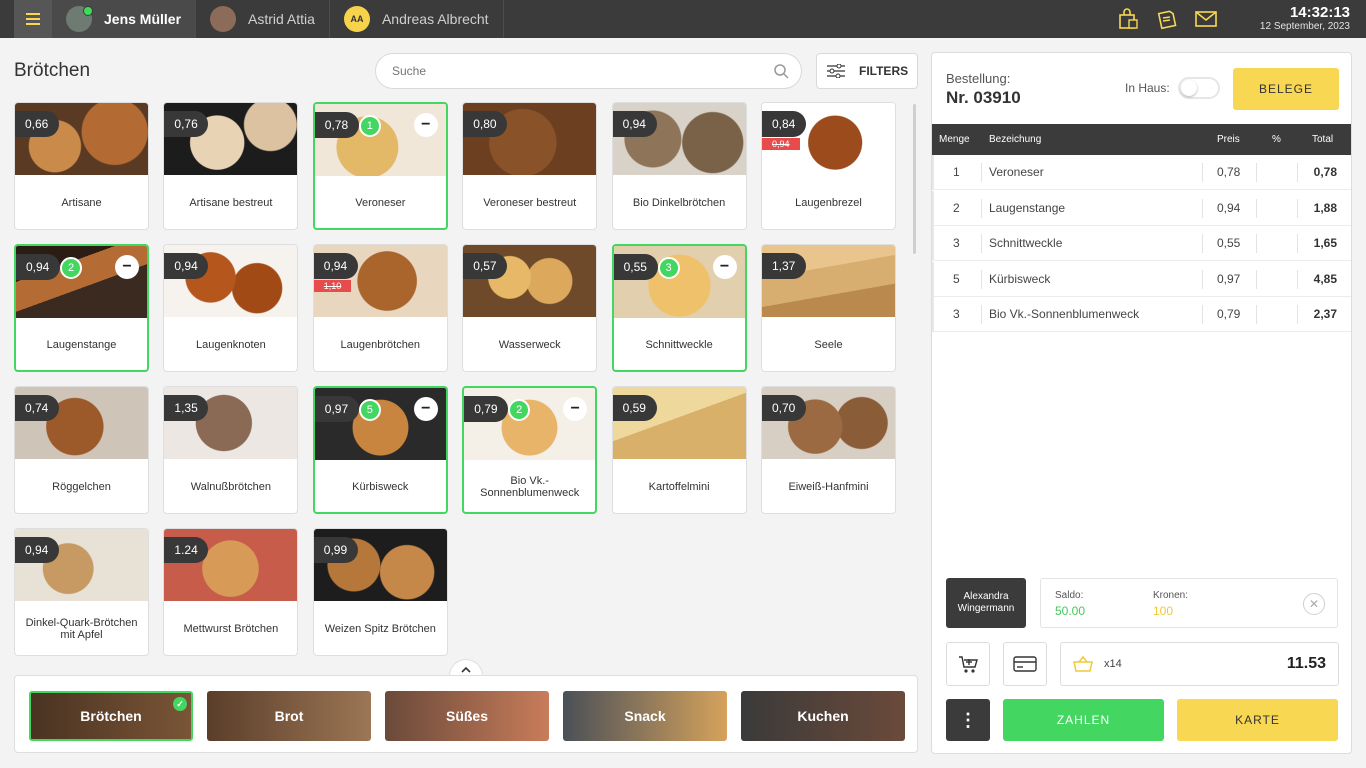  I want to click on product-name: Wasserweck, so click(529, 345).